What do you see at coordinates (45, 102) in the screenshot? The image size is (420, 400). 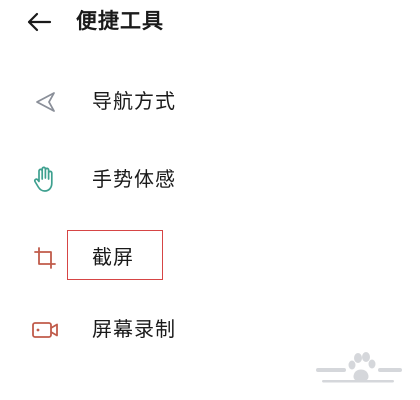 I see `navigation-triangle-icon` at bounding box center [45, 102].